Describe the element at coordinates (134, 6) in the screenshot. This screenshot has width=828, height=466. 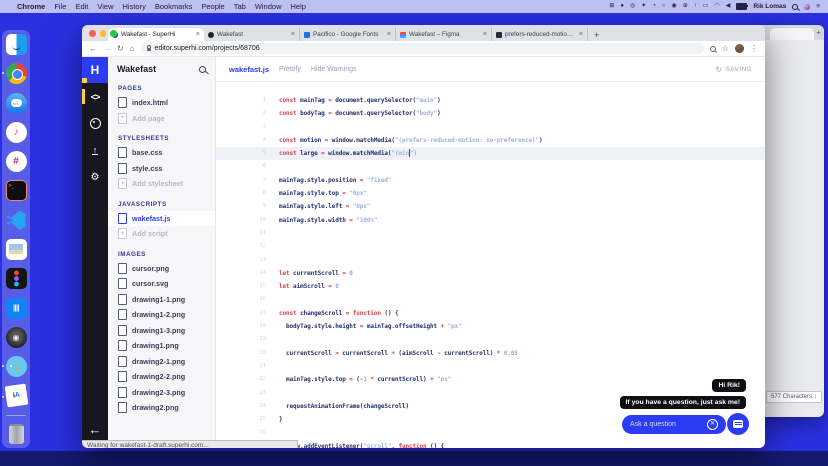
I see `menu-item-history: History` at that location.